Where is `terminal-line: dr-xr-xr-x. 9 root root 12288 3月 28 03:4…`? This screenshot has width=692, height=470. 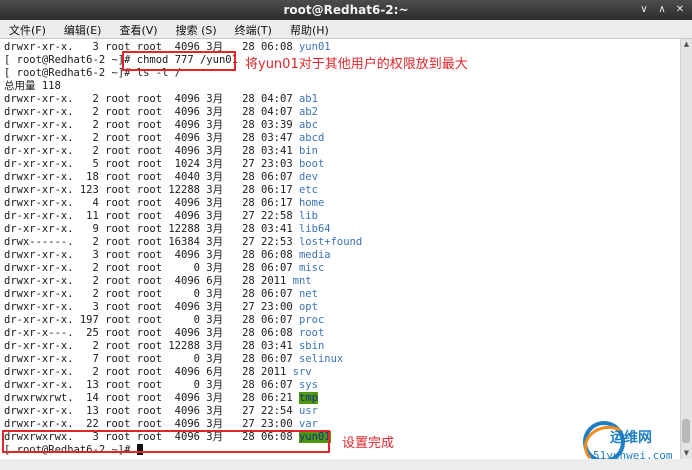
terminal-line: dr-xr-xr-x. 9 root root 12288 3月 28 03:4… is located at coordinates (167, 229).